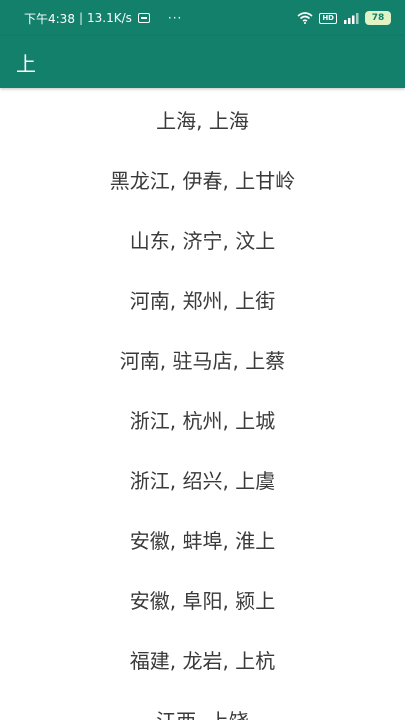 This screenshot has width=405, height=720. I want to click on list-item: 浙江, 绍兴, 上虞, so click(202, 479).